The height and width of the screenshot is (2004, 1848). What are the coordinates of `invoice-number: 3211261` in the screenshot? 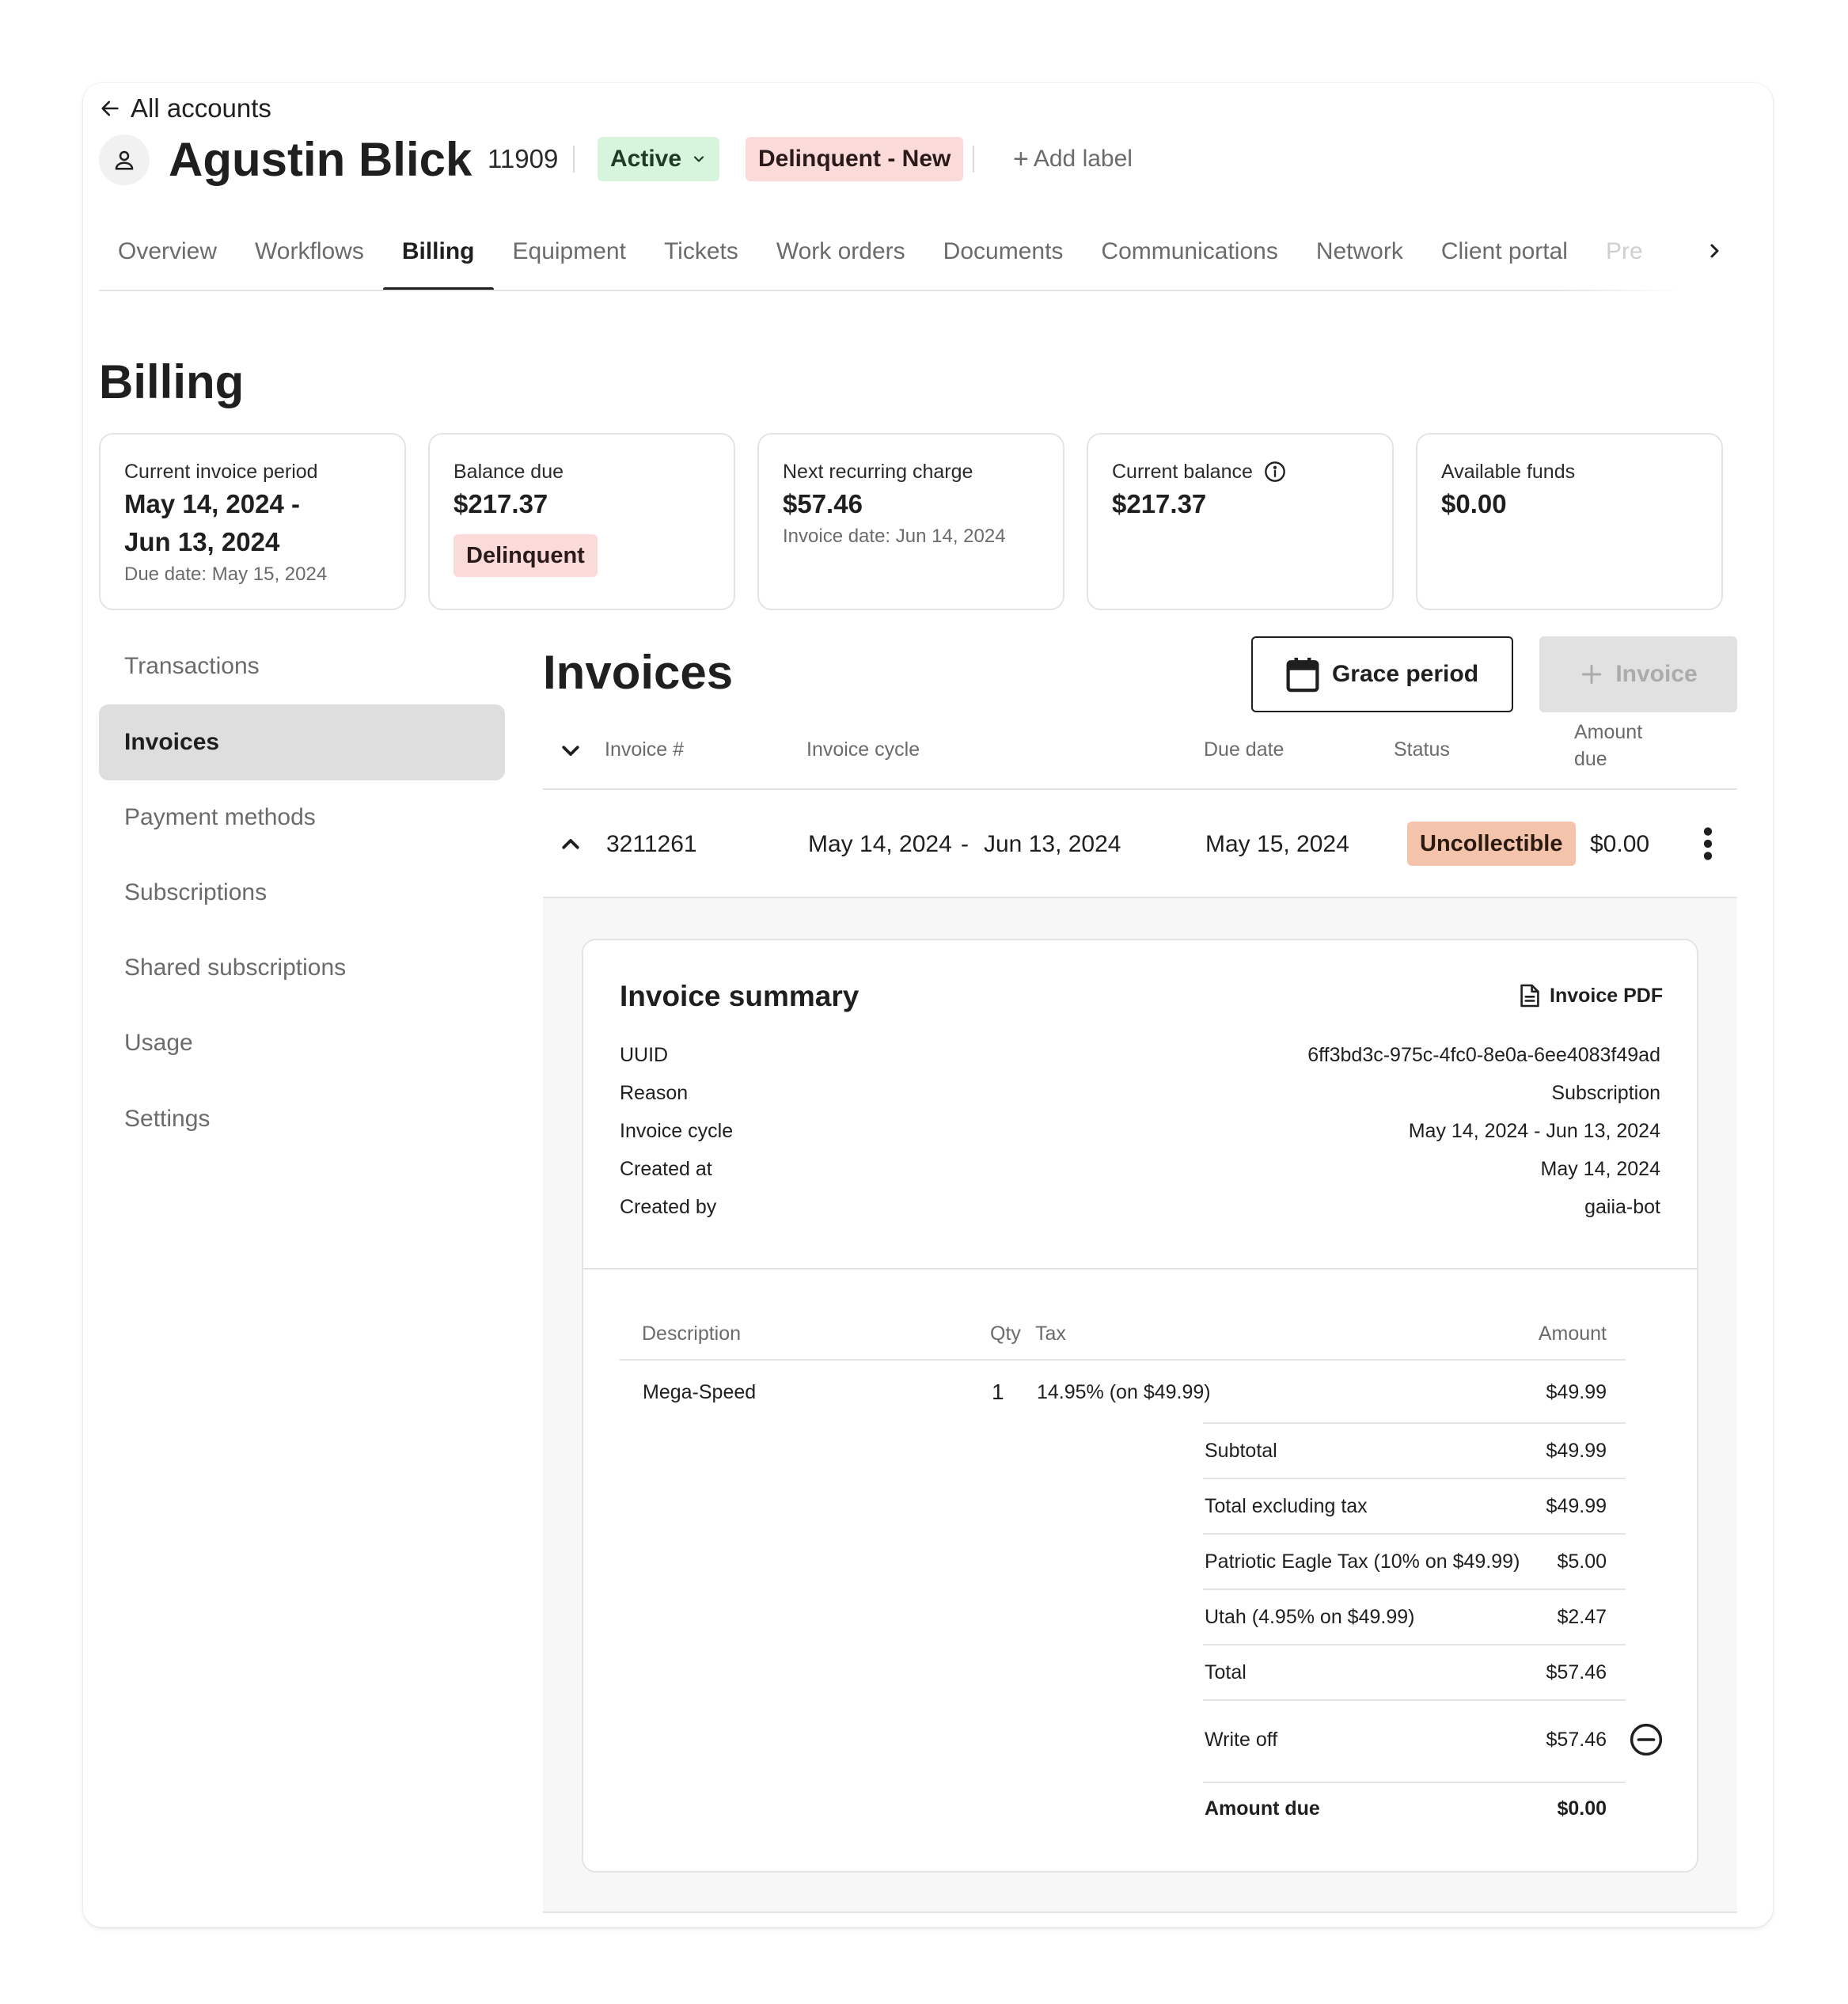 It's located at (651, 844).